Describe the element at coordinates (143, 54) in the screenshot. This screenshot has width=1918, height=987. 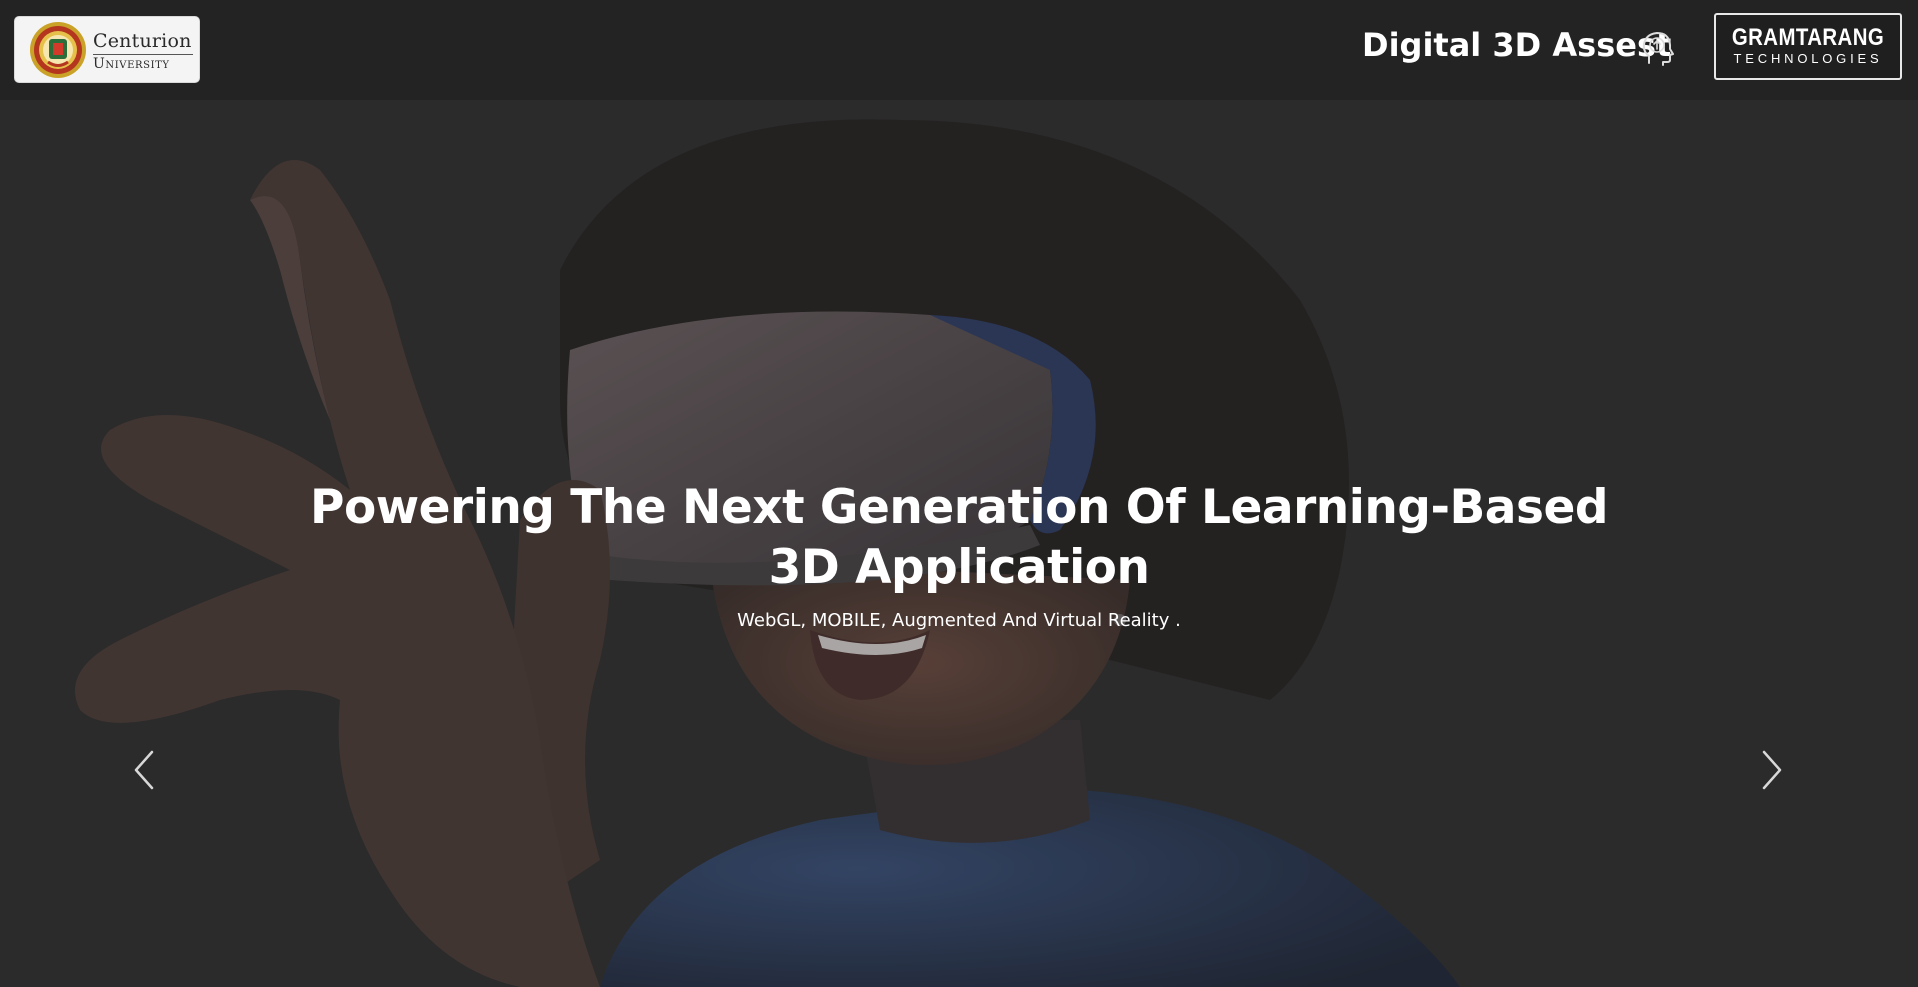
I see `logo-divider` at that location.